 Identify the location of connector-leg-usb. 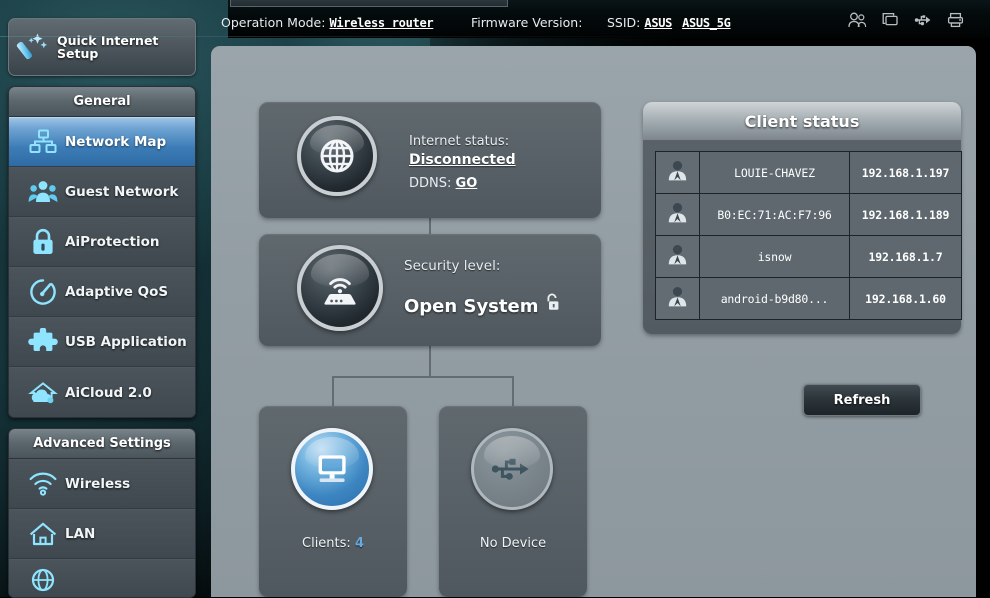
(513, 392).